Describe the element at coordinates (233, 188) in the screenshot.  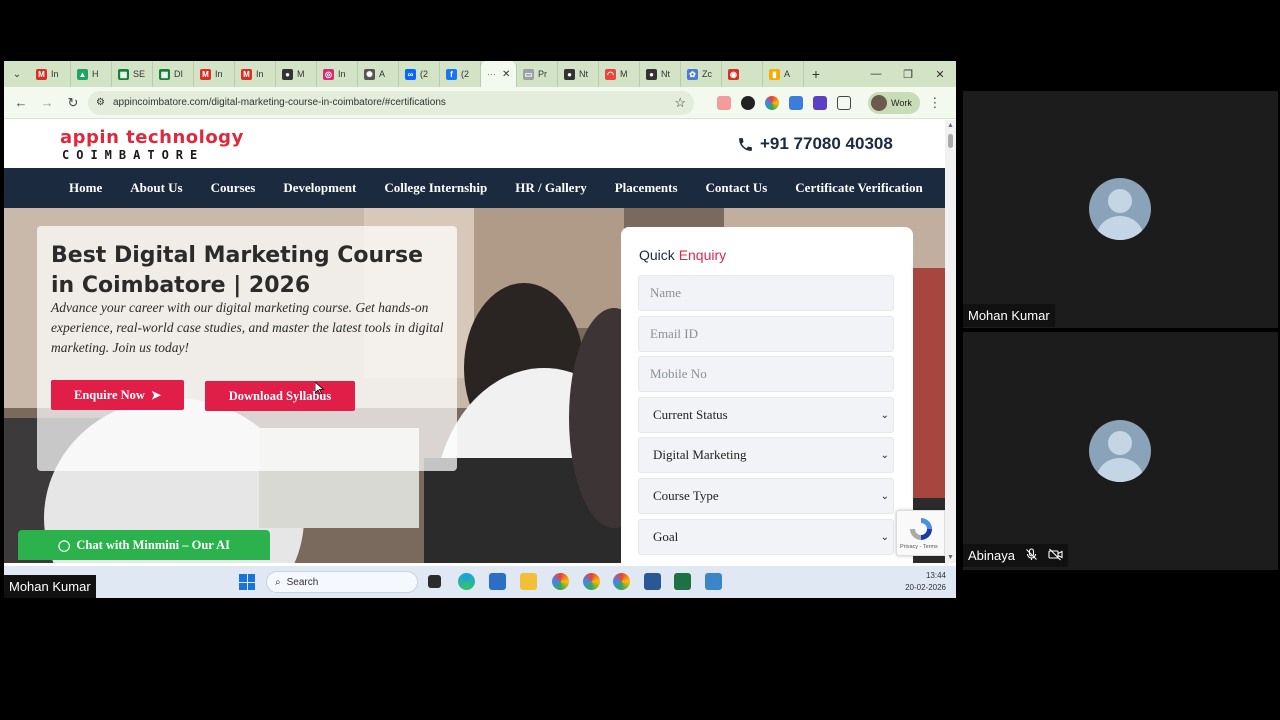
I see `nav-item-courses: Courses` at that location.